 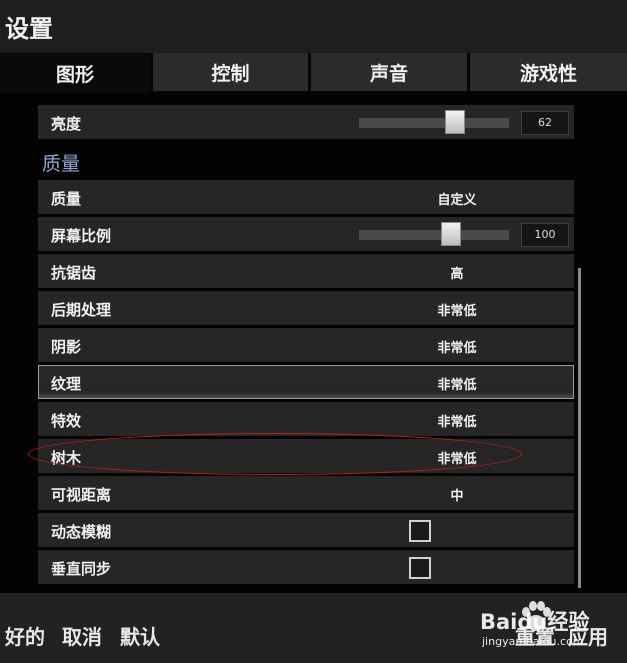 What do you see at coordinates (66, 124) in the screenshot?
I see `brightness-label: 亮度` at bounding box center [66, 124].